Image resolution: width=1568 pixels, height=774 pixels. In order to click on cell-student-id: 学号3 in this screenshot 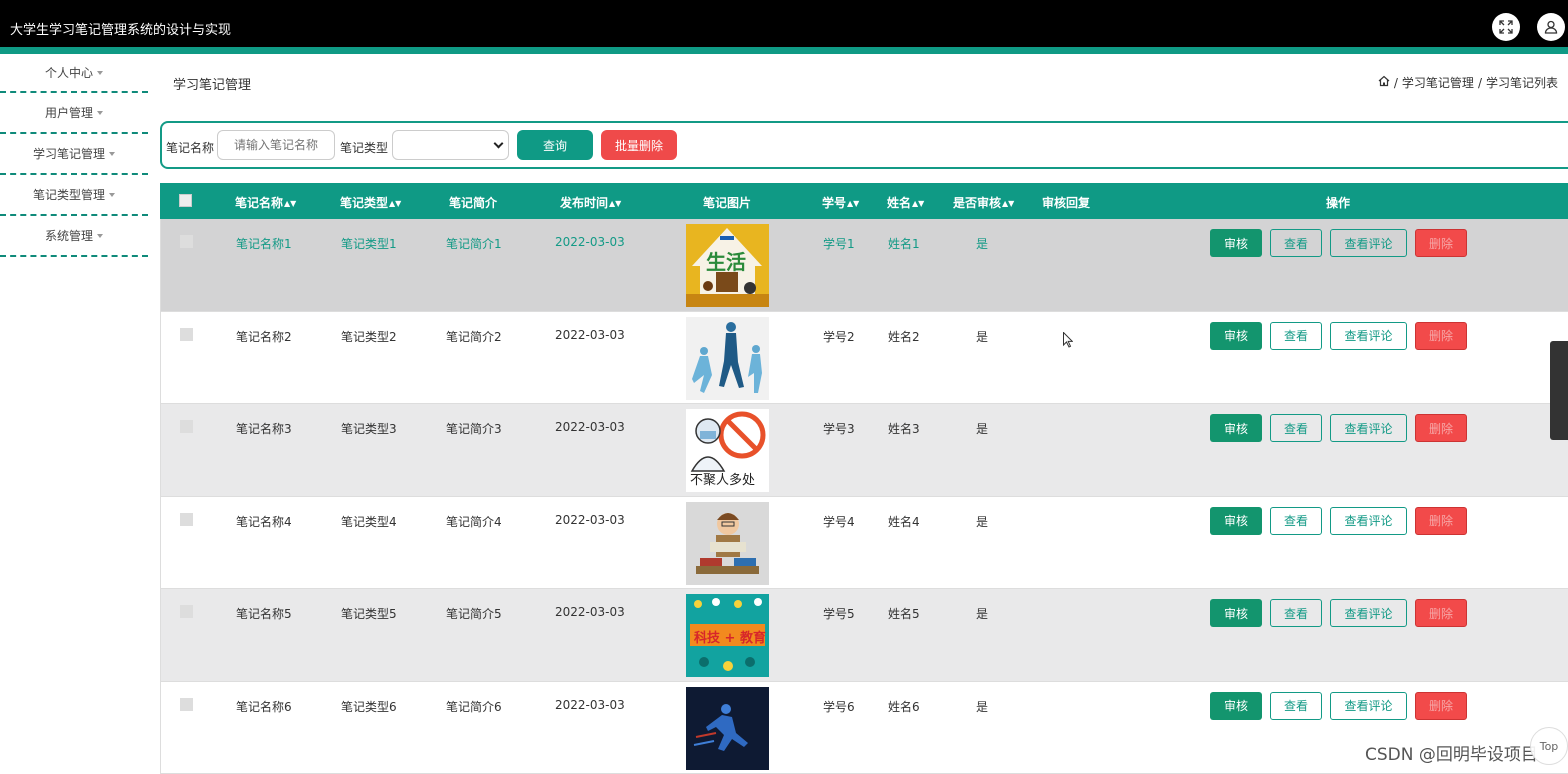, I will do `click(839, 428)`.